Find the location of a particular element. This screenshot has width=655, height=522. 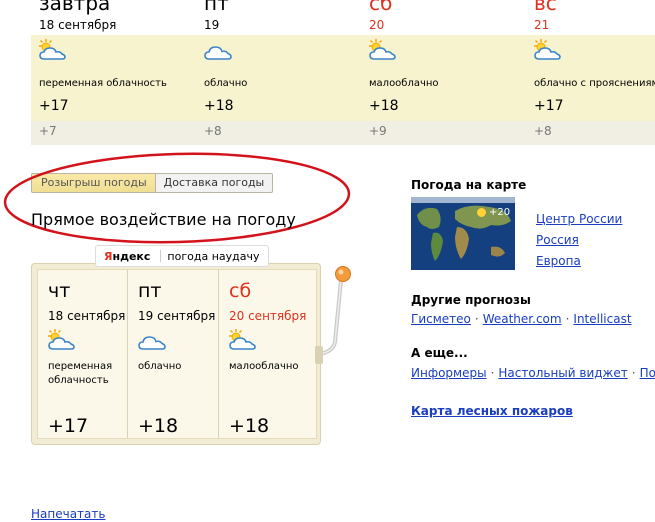

link-gismeteo: Гисметео is located at coordinates (441, 319).